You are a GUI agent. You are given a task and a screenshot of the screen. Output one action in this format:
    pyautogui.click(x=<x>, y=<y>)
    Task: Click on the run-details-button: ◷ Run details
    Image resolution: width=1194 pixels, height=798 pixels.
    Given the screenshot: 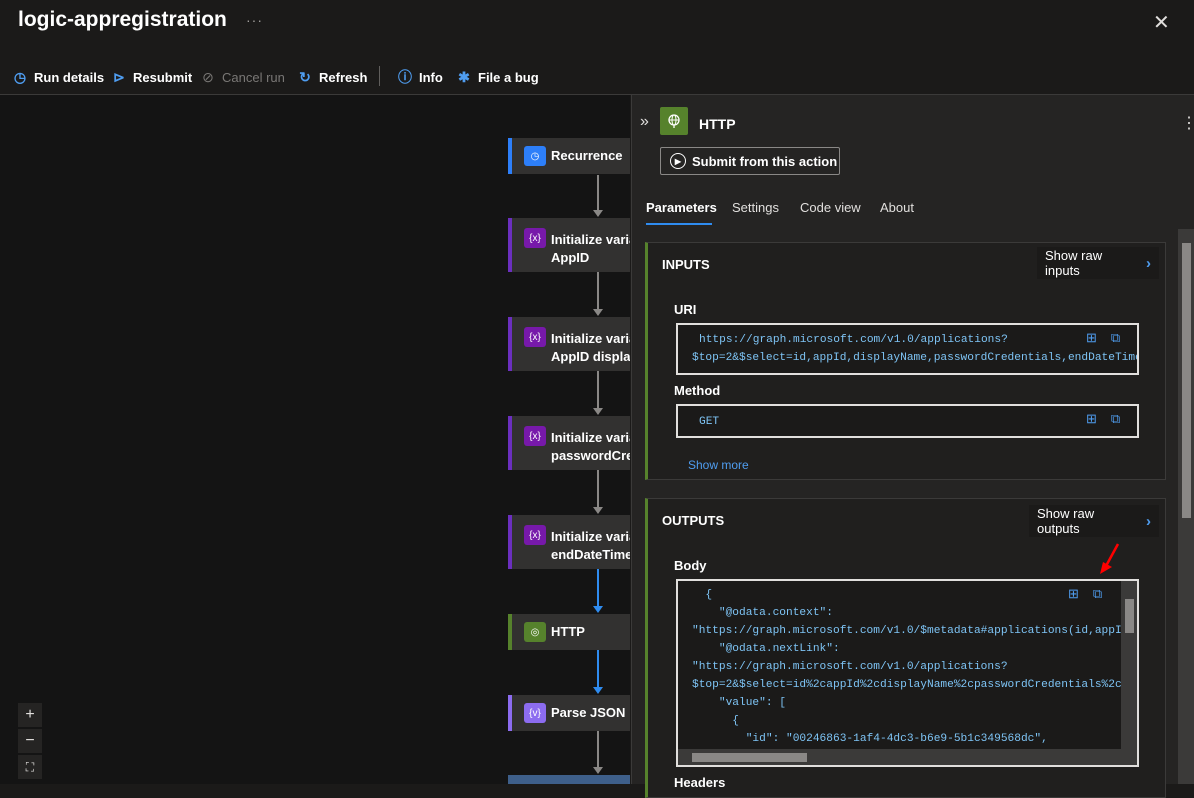 What is the action you would take?
    pyautogui.click(x=58, y=77)
    